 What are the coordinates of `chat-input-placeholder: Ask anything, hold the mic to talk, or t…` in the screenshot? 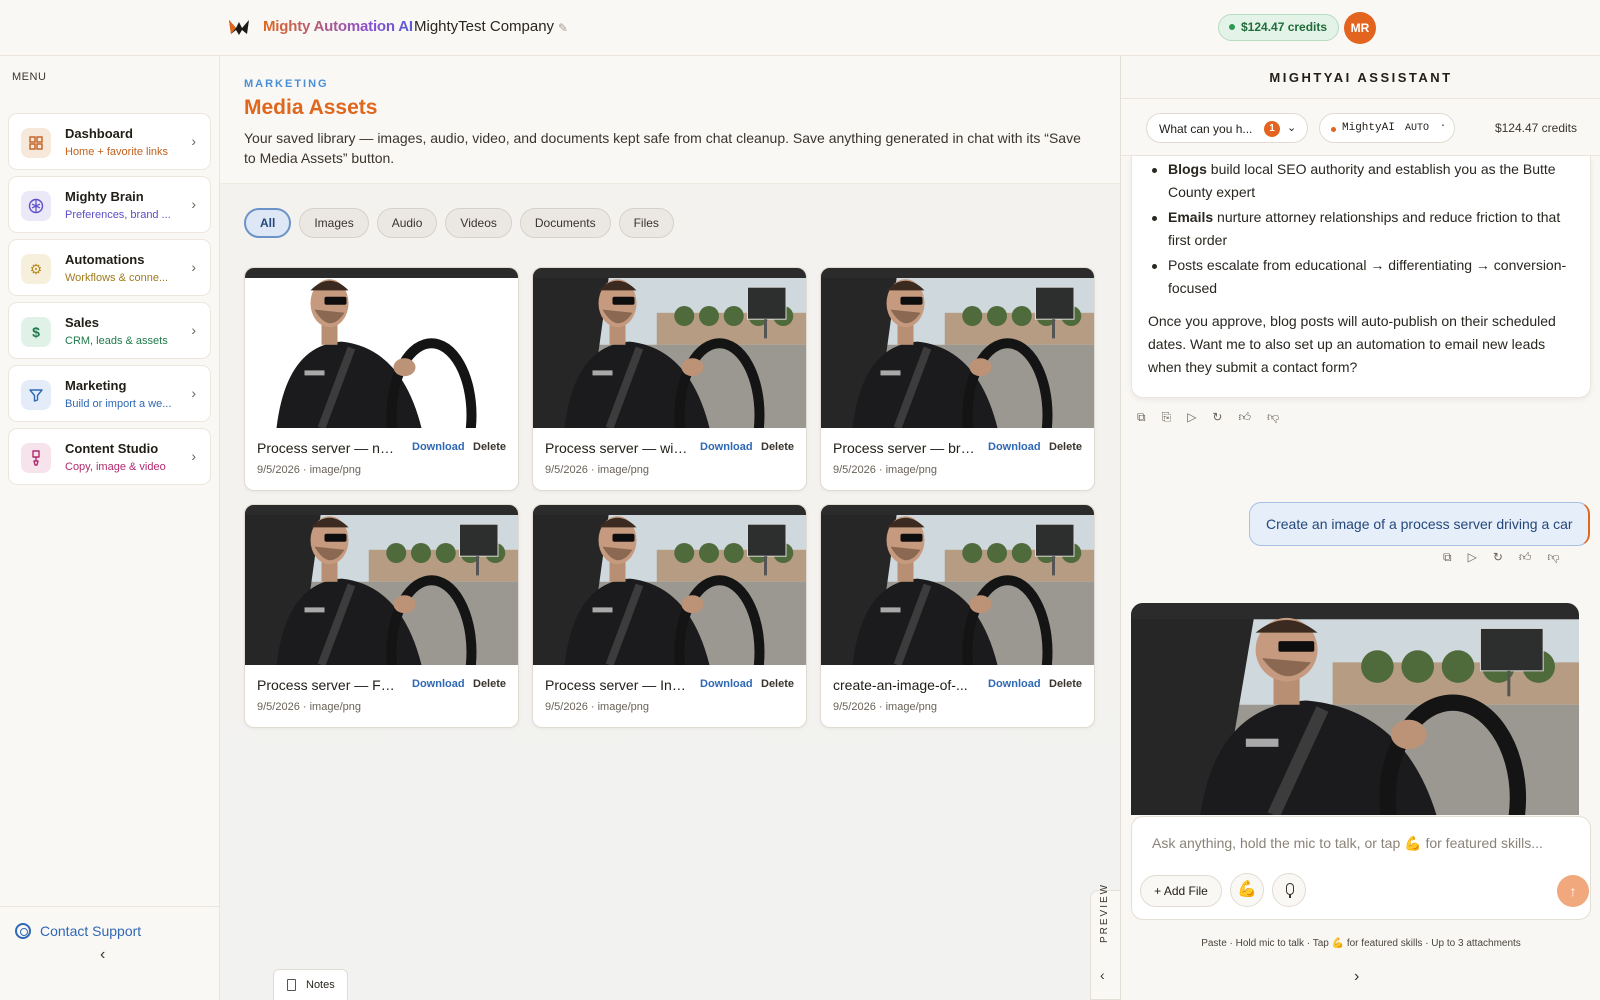 It's located at (1347, 843).